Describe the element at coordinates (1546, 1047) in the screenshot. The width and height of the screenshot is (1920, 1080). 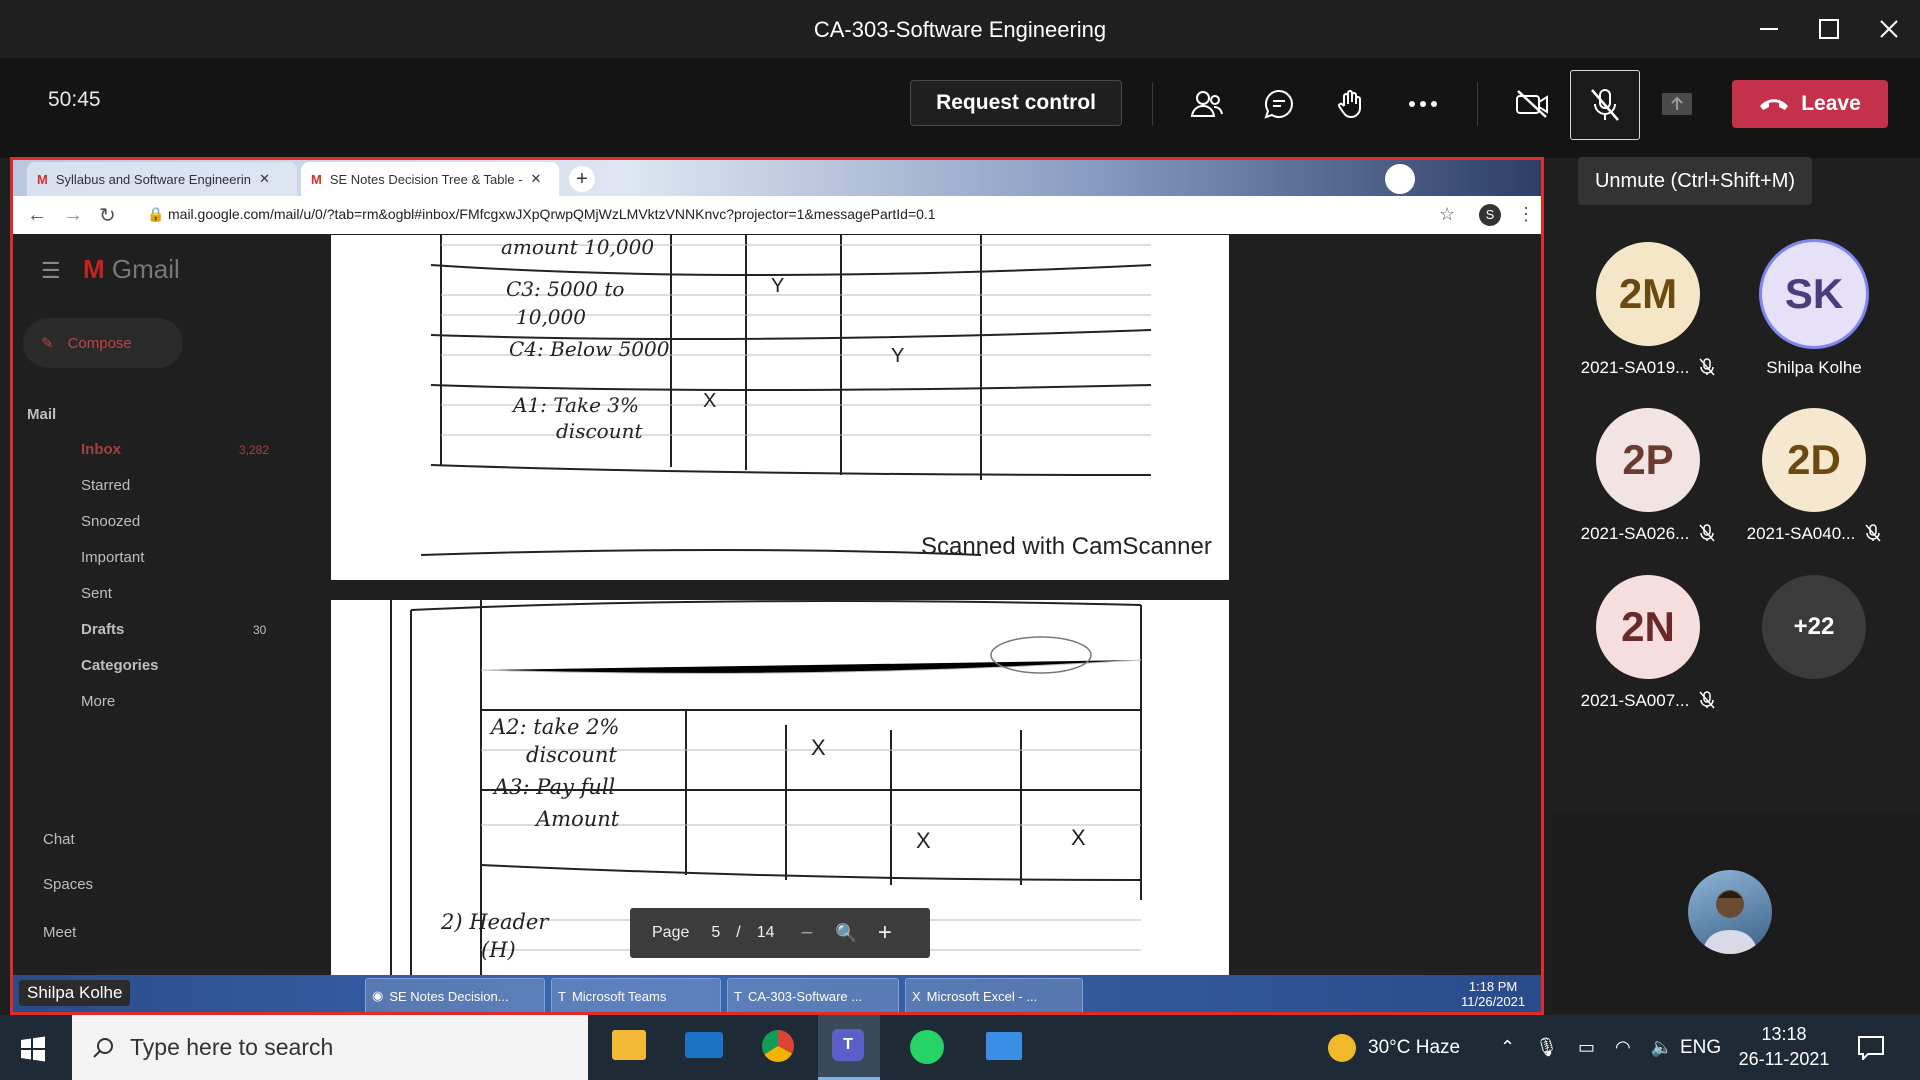
I see `mic-icon: 🎙` at that location.